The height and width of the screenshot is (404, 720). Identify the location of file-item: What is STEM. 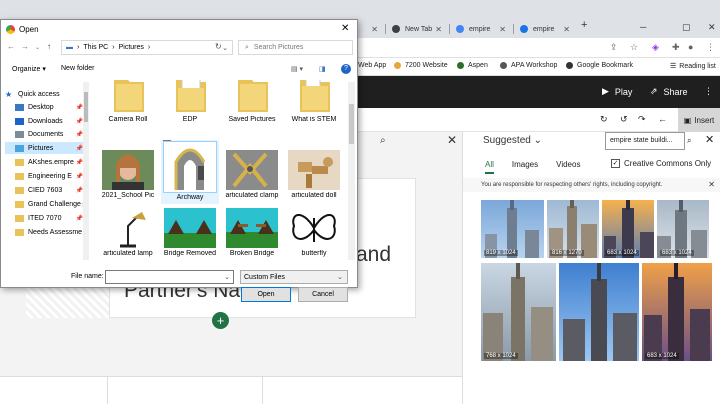
(314, 101).